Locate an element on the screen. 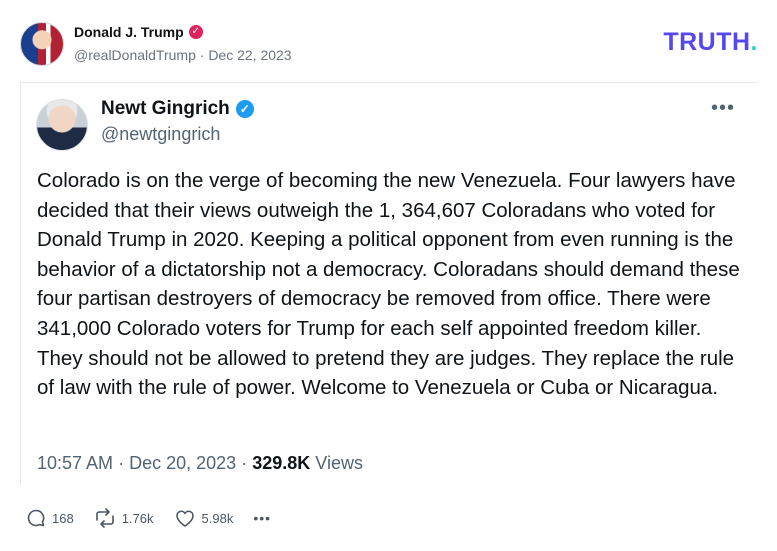 This screenshot has width=777, height=551. quoted-name: Newt Gingrich is located at coordinates (165, 109).